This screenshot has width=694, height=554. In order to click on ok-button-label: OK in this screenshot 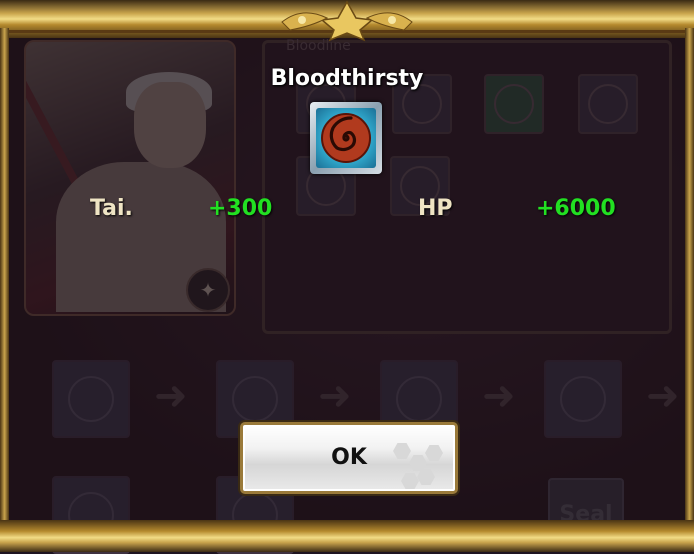, I will do `click(349, 457)`.